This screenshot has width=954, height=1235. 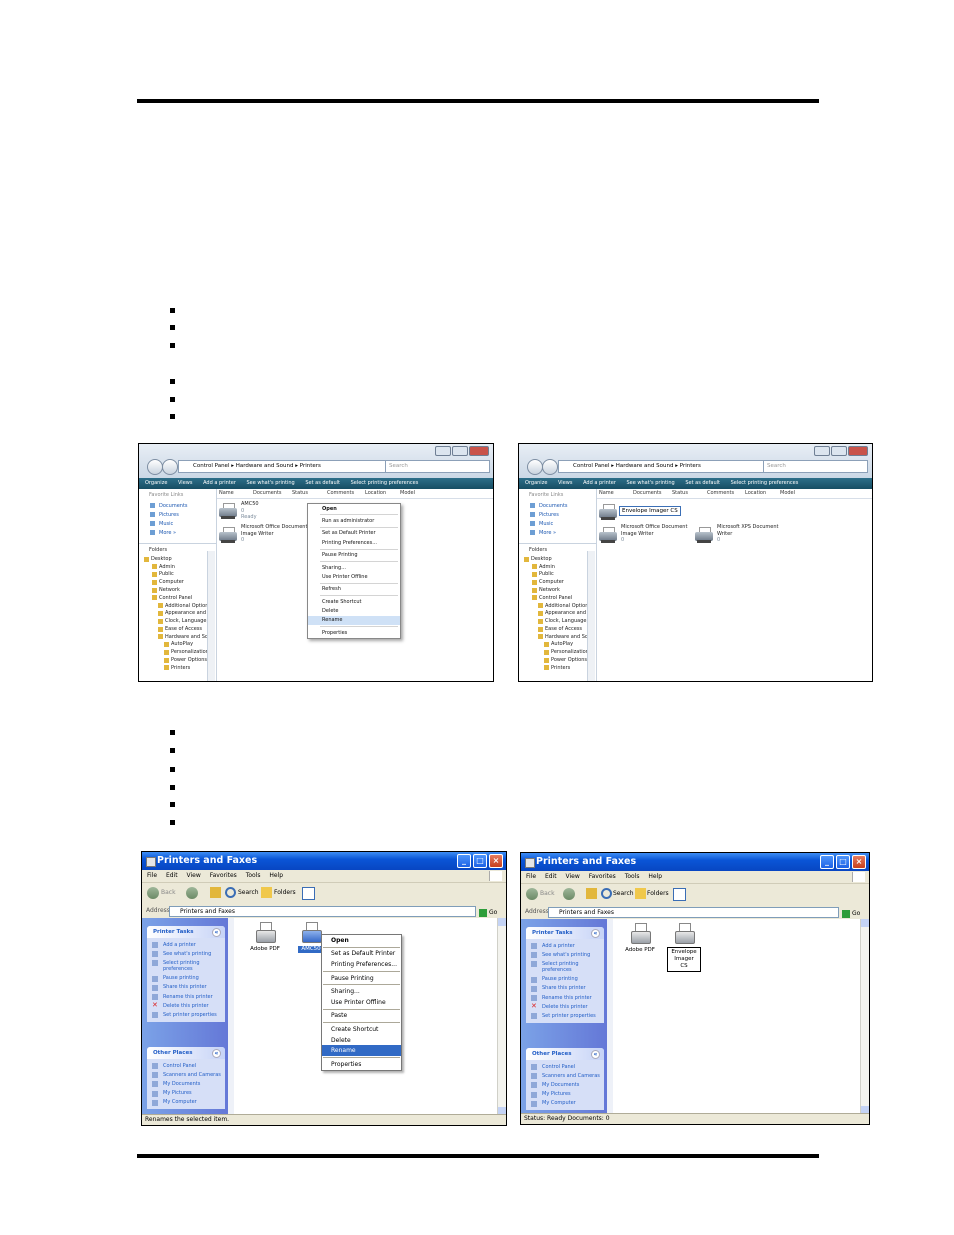 What do you see at coordinates (186, 1014) in the screenshot?
I see `task-set-properties: Set printer properties` at bounding box center [186, 1014].